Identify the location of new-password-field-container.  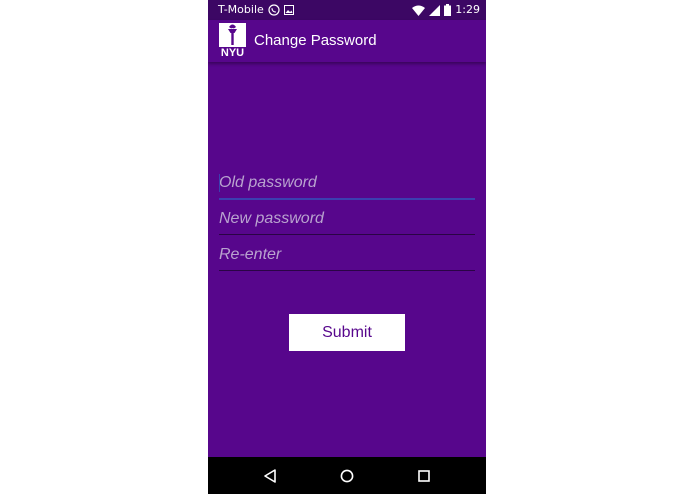
(347, 219).